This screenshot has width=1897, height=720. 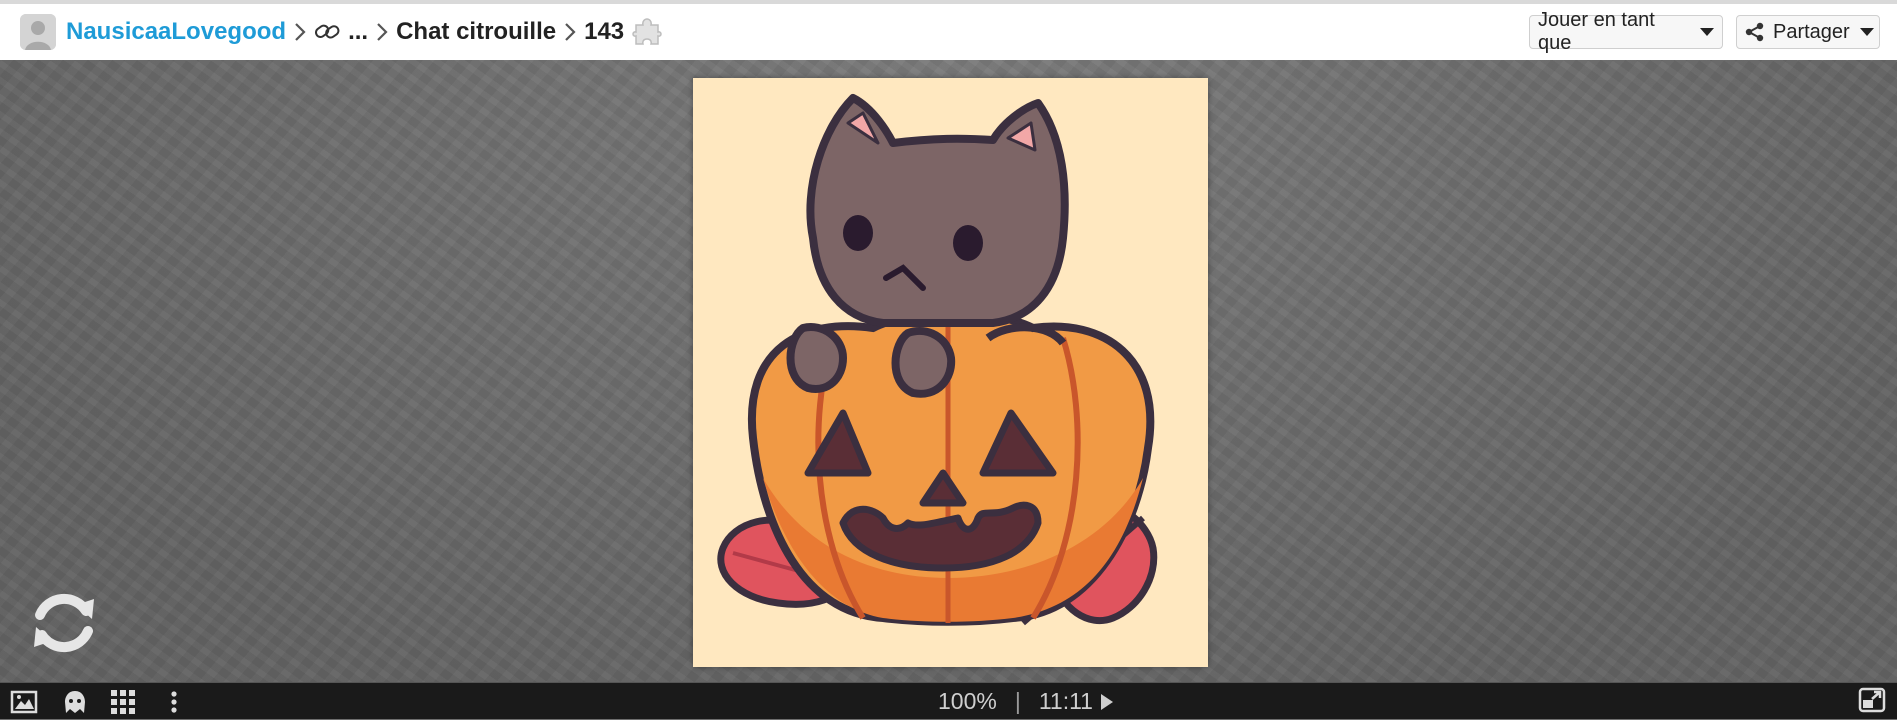 I want to click on share-label: Partager, so click(x=1811, y=31).